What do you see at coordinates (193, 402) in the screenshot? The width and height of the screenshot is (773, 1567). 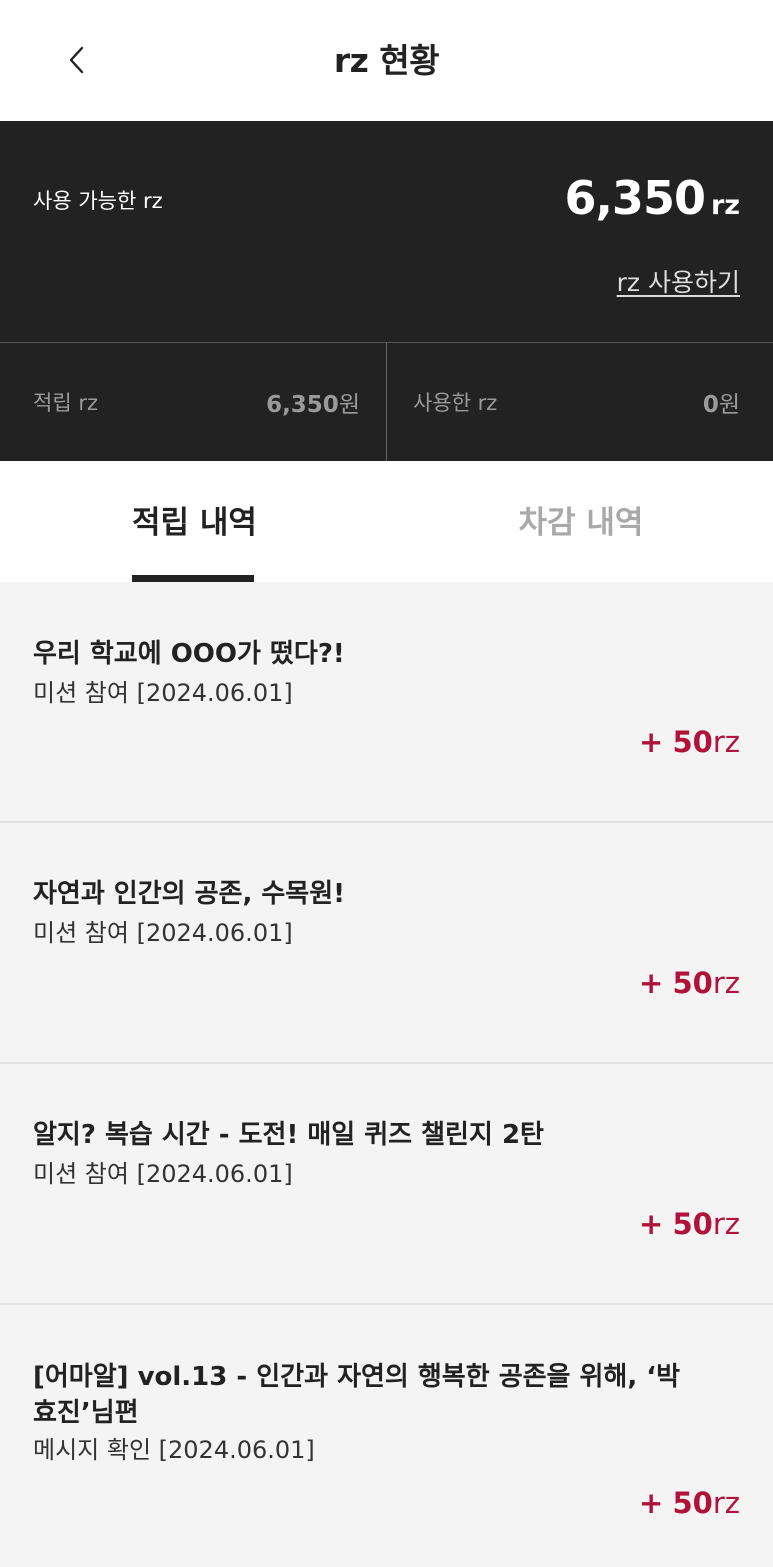 I see `earned-rz-stat: 적립 rz 6,350원` at bounding box center [193, 402].